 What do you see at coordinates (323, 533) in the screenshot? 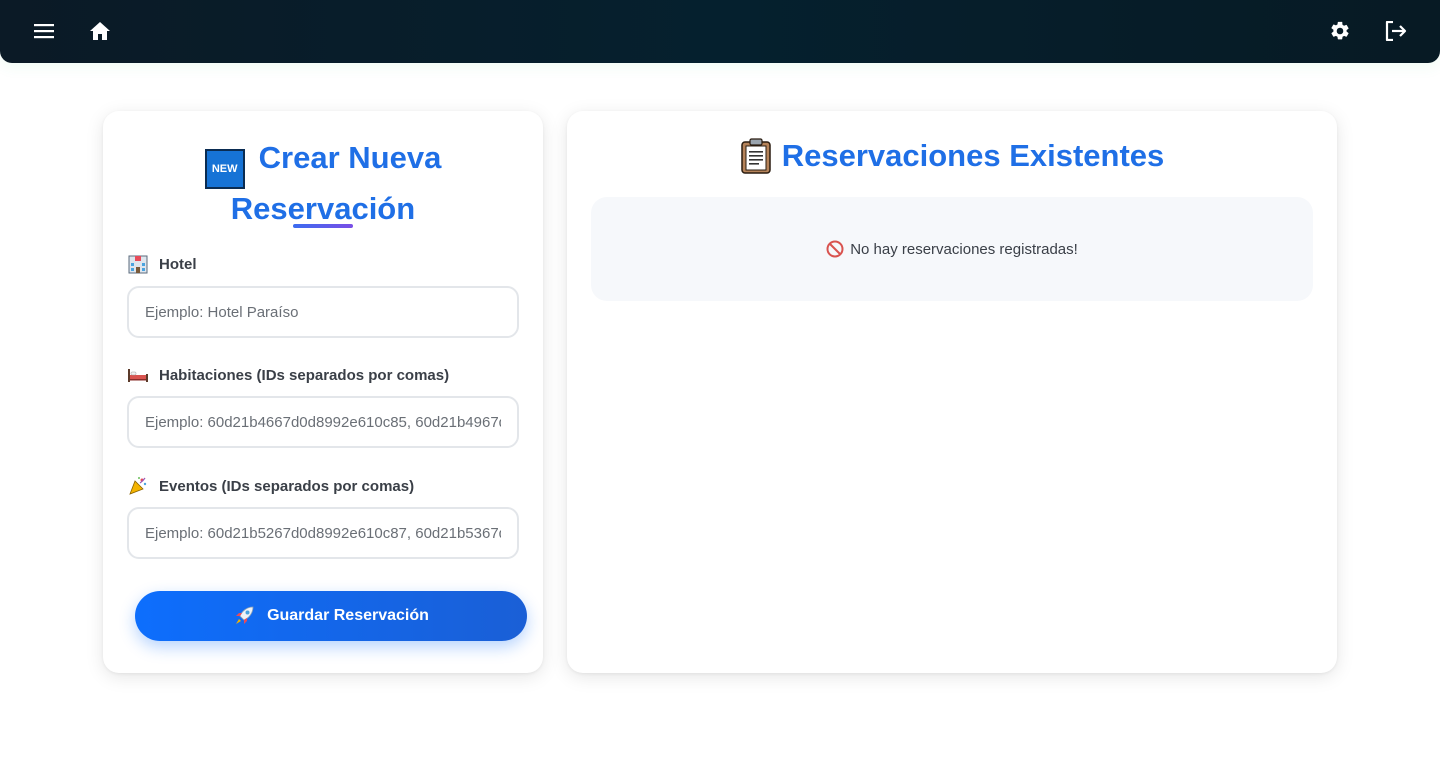
I see `events-input` at bounding box center [323, 533].